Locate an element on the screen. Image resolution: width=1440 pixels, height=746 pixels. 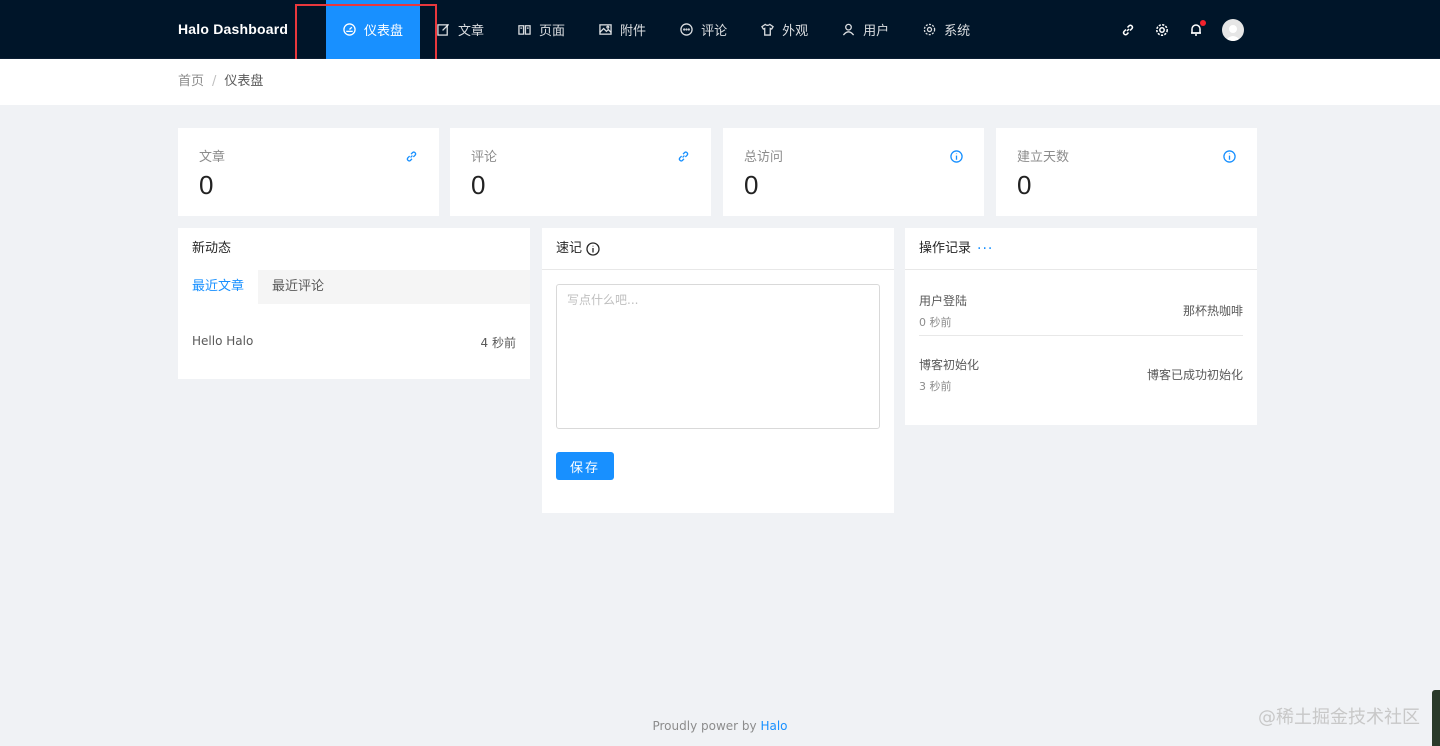
nav-item-dashboard: 仪表盘 is located at coordinates (373, 29).